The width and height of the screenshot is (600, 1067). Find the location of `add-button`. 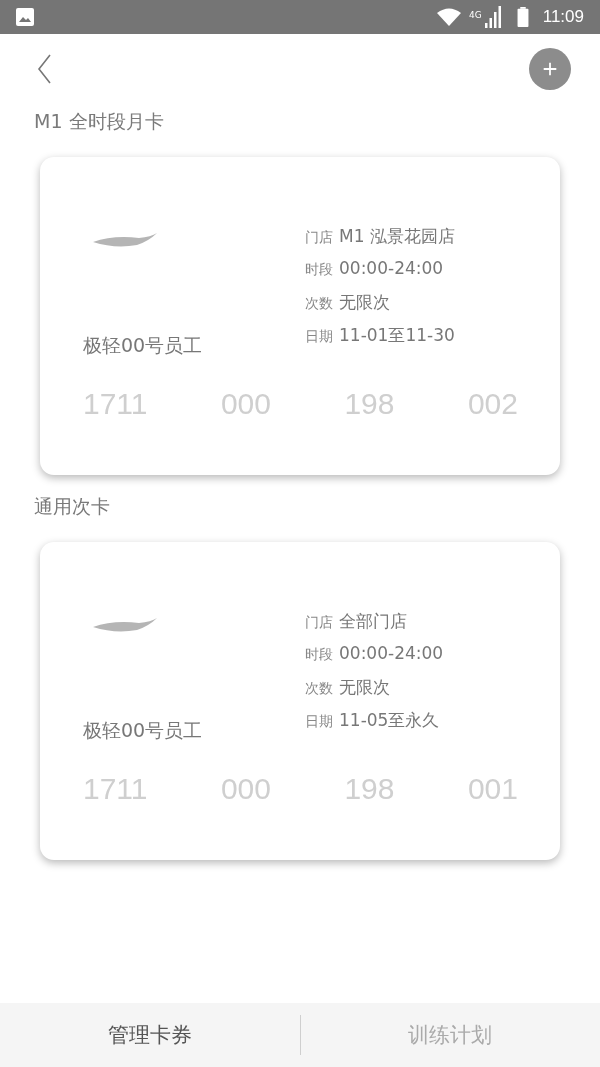

add-button is located at coordinates (550, 69).